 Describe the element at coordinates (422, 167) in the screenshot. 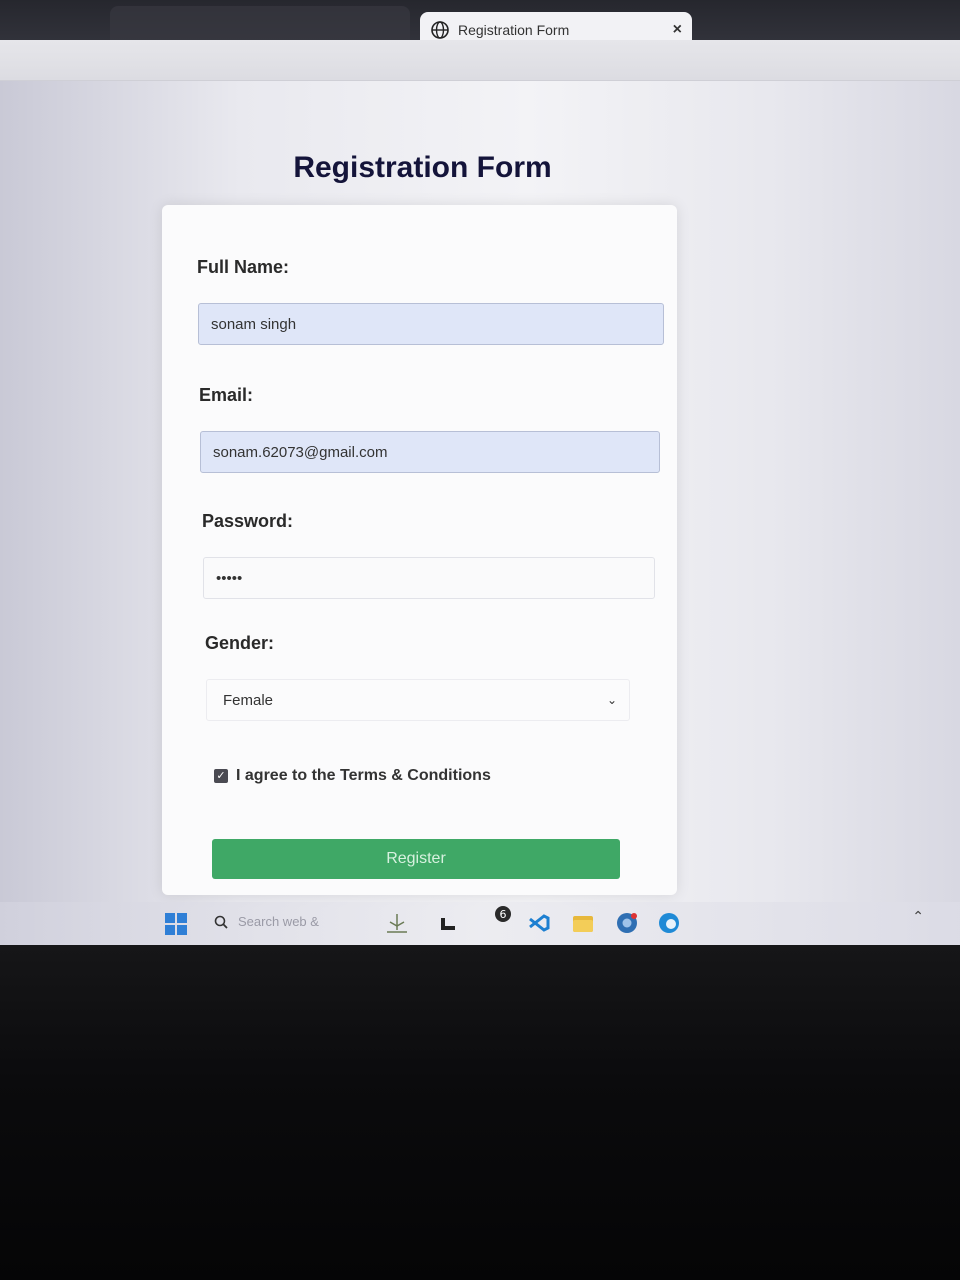

I see `page-title: Registration Form` at that location.